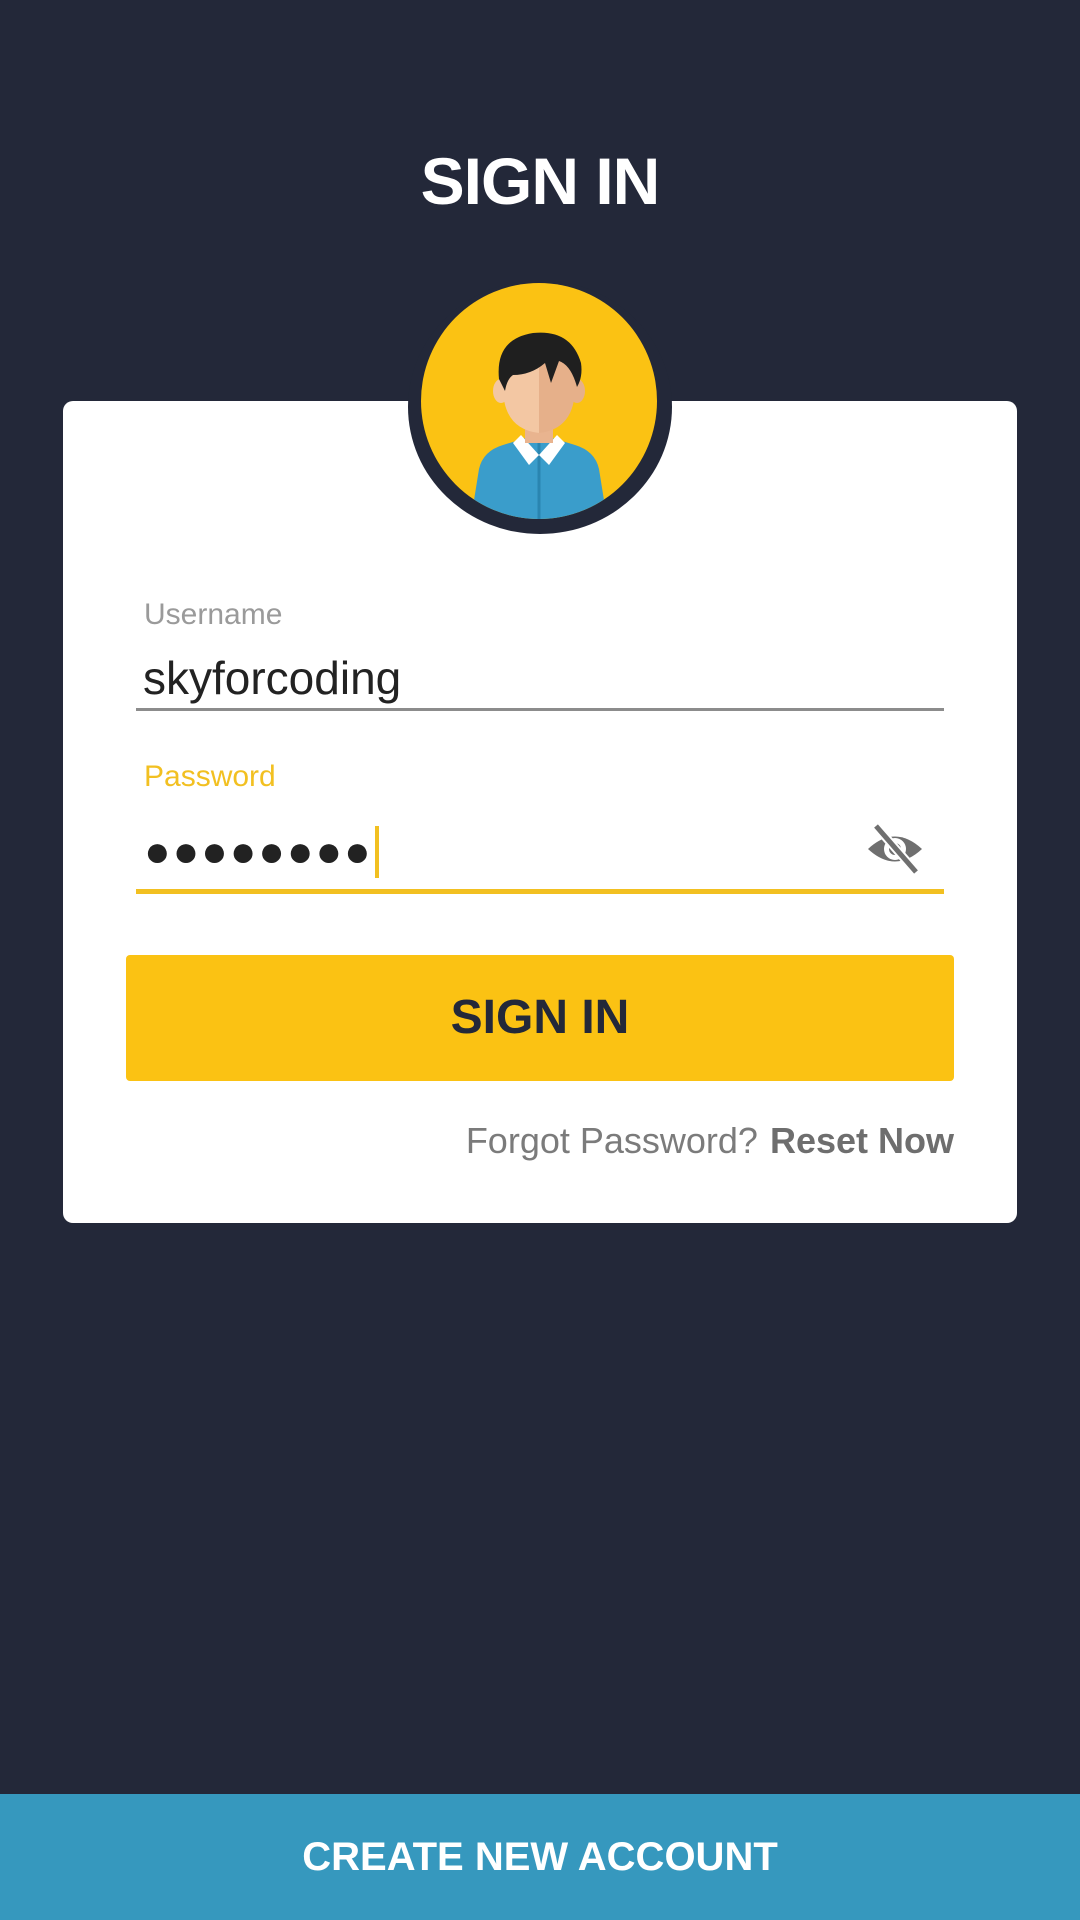 This screenshot has width=1080, height=1920. Describe the element at coordinates (258, 851) in the screenshot. I see `password-masked-value: ●●●●●●●●` at that location.